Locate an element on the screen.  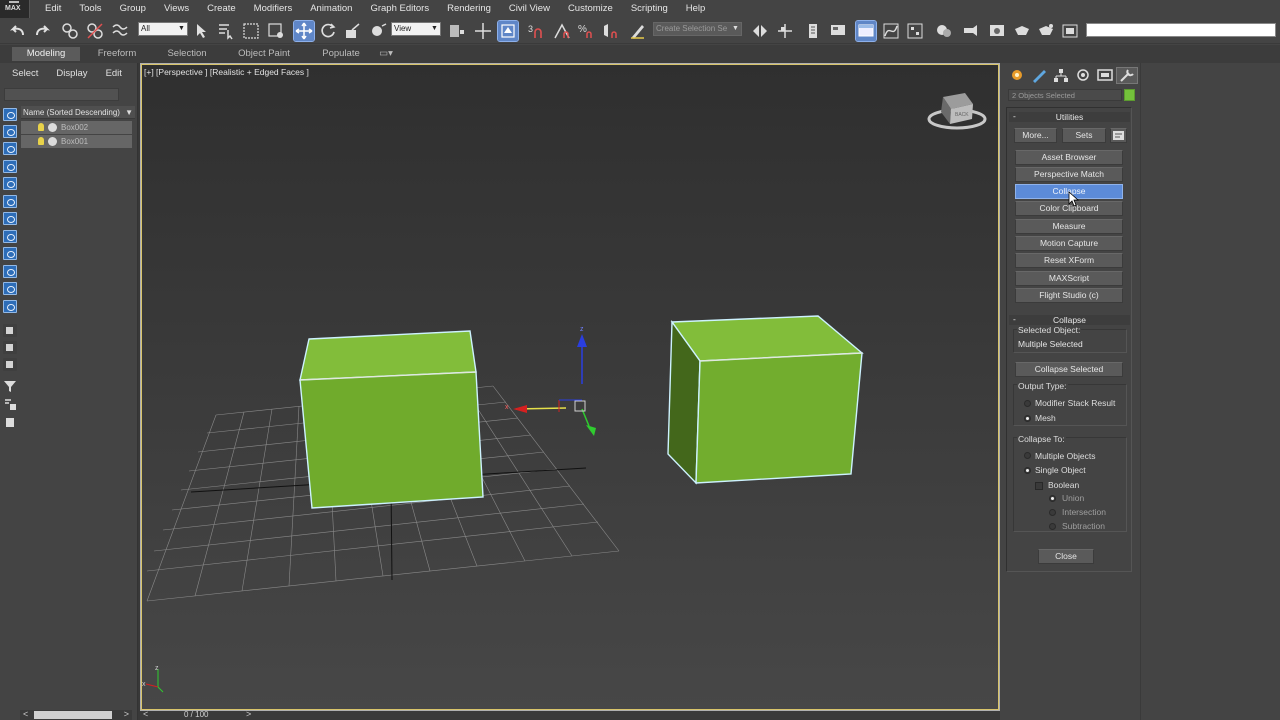
render-production-icon is located at coordinates (1022, 31).